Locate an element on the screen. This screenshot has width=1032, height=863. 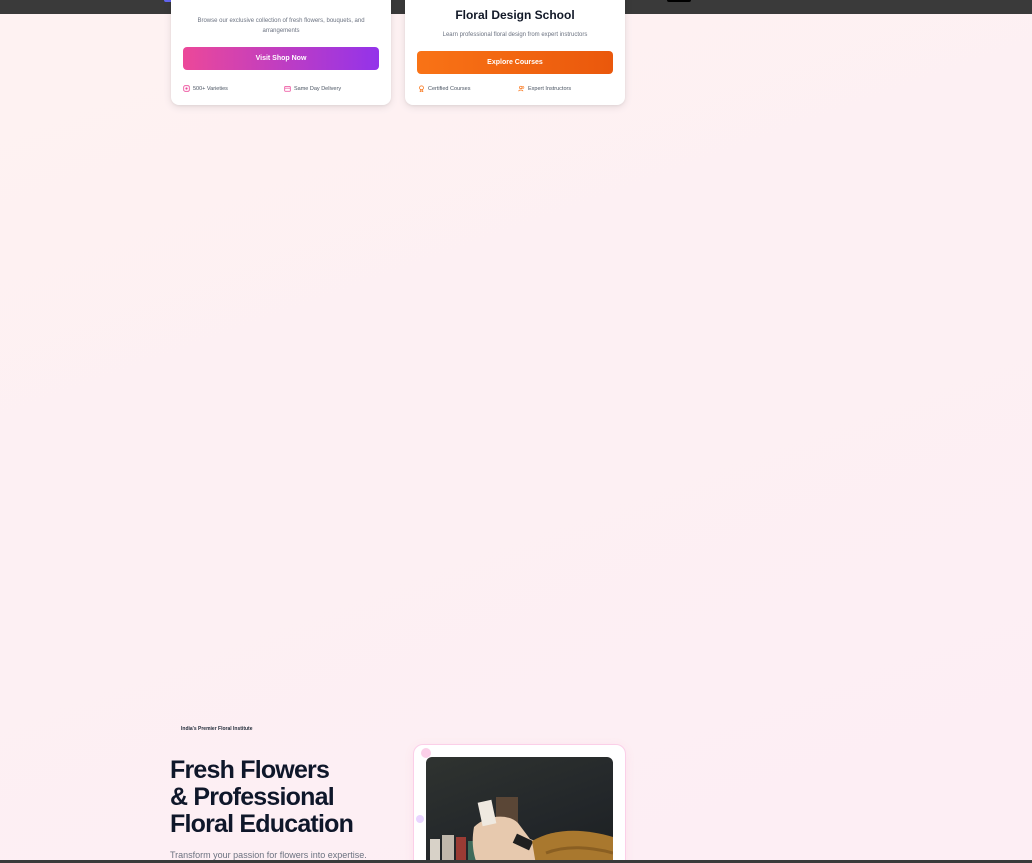
visit-shop-button: Visit Shop Now is located at coordinates (281, 58).